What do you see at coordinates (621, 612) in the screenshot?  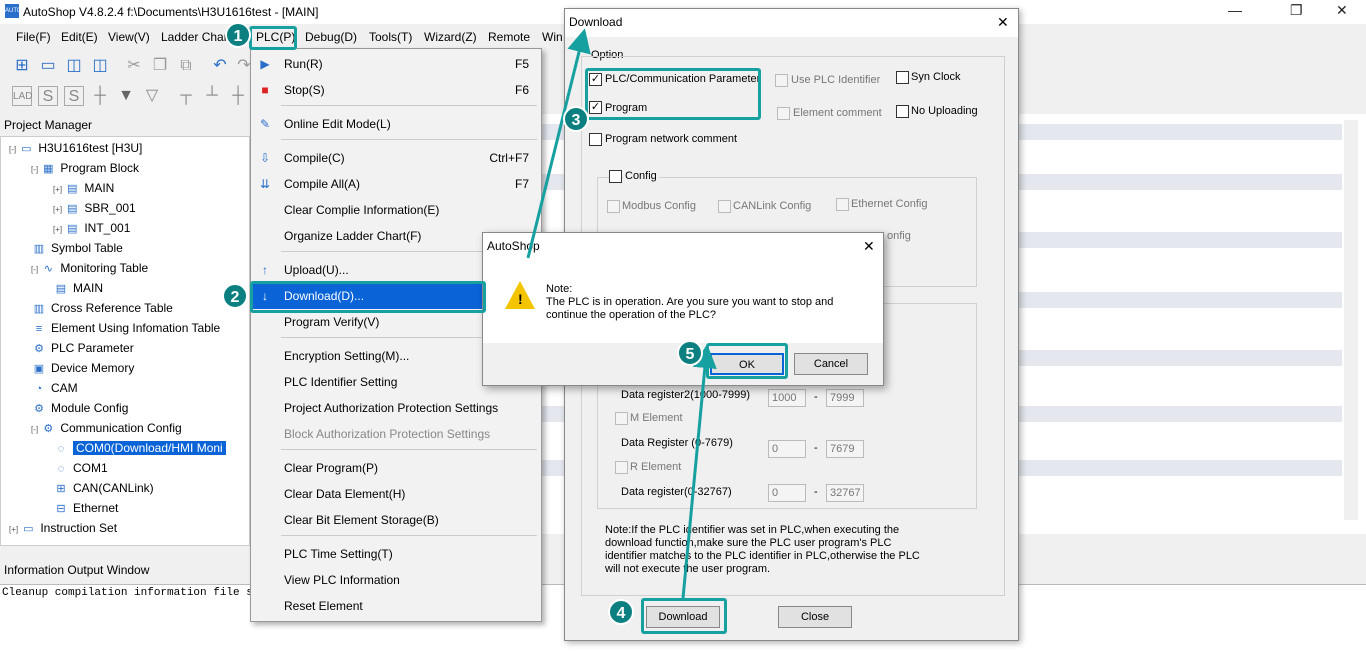 I see `annotation-badge-4: 4` at bounding box center [621, 612].